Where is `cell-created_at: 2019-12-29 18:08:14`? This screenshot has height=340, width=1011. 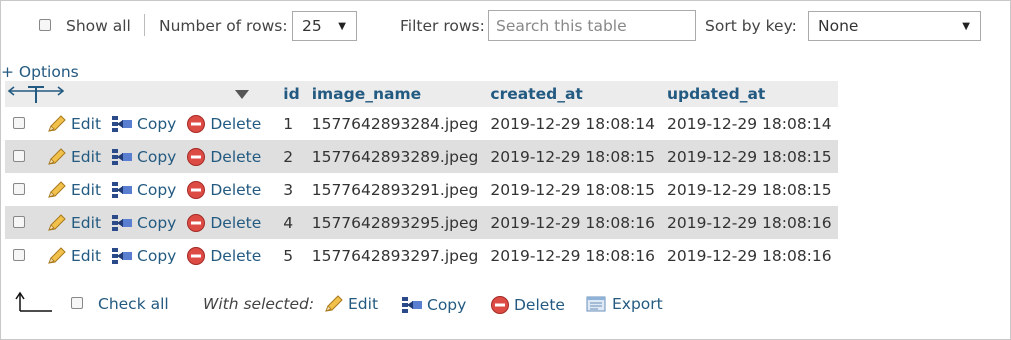 cell-created_at: 2019-12-29 18:08:14 is located at coordinates (572, 123).